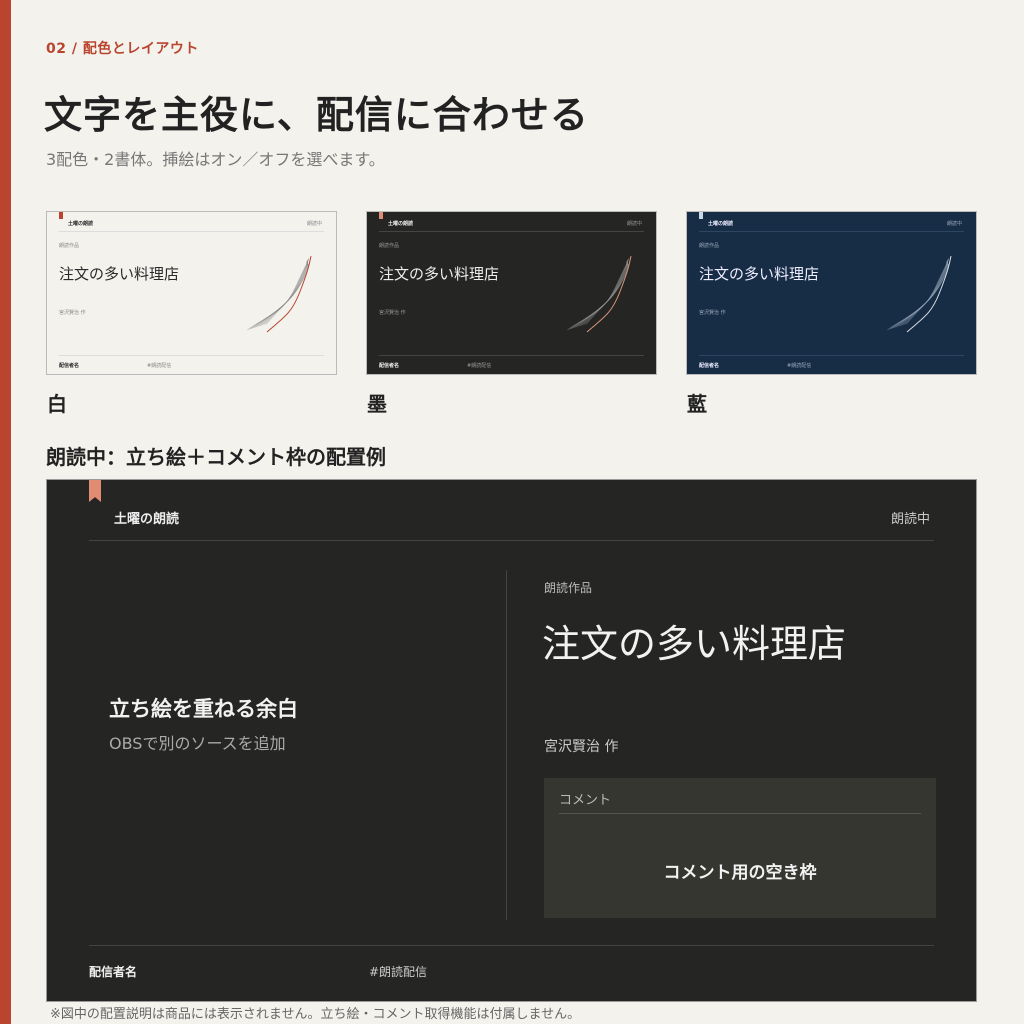 This screenshot has height=1024, width=1024. Describe the element at coordinates (694, 644) in the screenshot. I see `work-title: 注文の多い料理店` at that location.